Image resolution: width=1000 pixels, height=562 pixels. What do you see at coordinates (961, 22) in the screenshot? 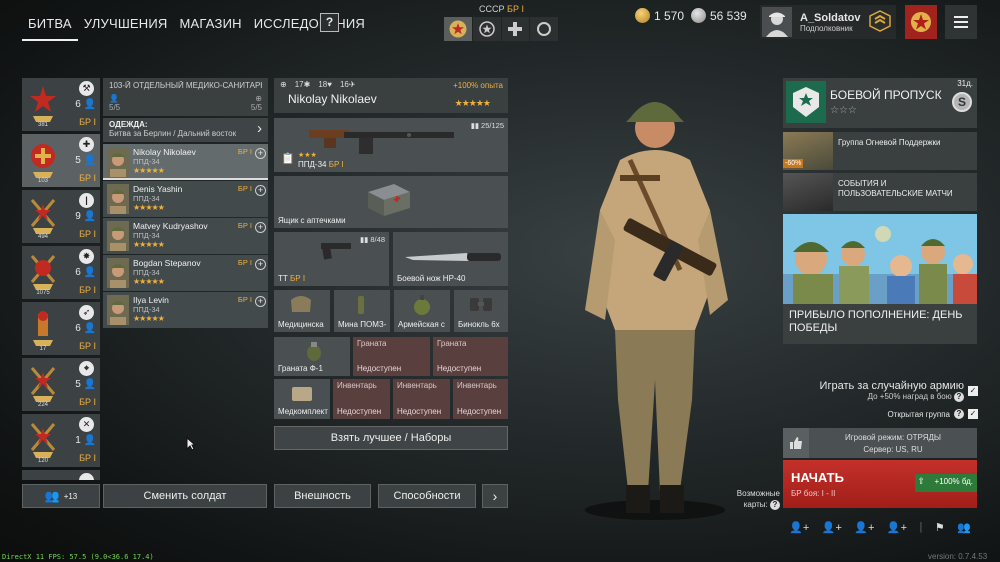
I see `menu-button` at bounding box center [961, 22].